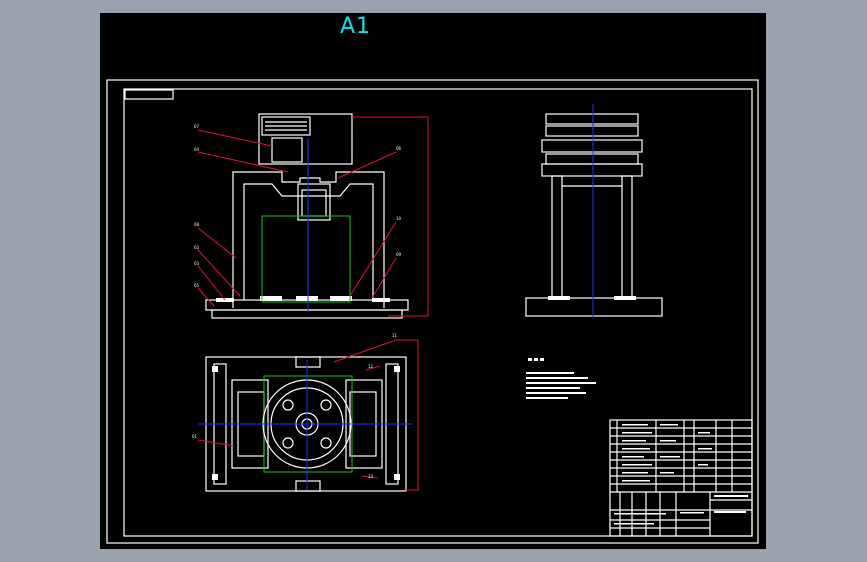 Image resolution: width=867 pixels, height=562 pixels. What do you see at coordinates (197, 285) in the screenshot?
I see `svg-text: 05` at bounding box center [197, 285].